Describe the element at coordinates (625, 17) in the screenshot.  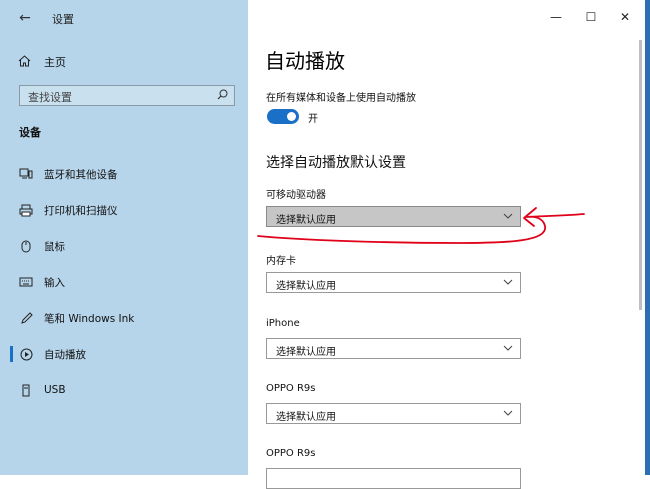
I see `close-button: ✕` at that location.